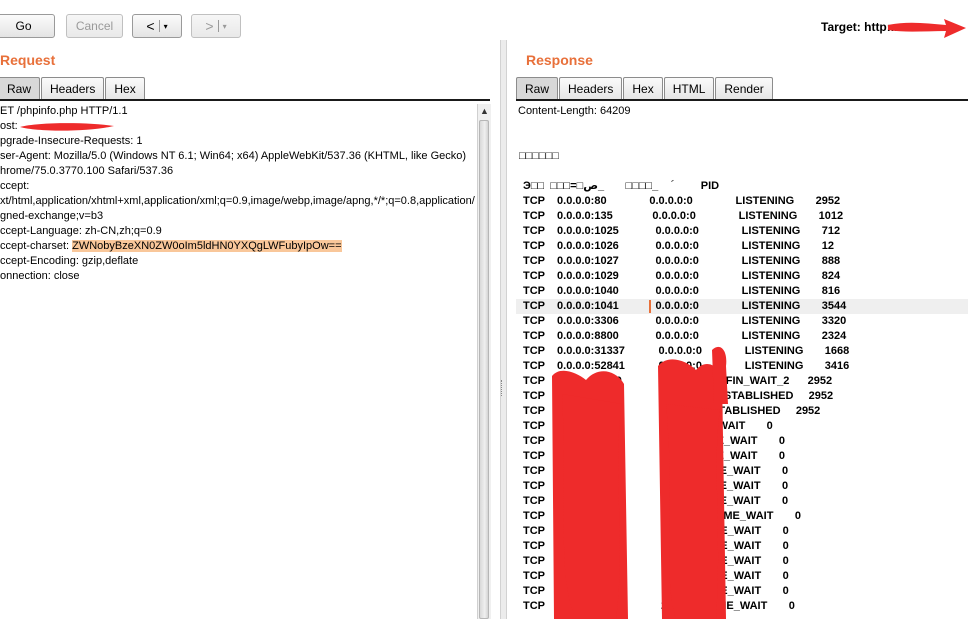  I want to click on response-tab-hex: Hex, so click(643, 88).